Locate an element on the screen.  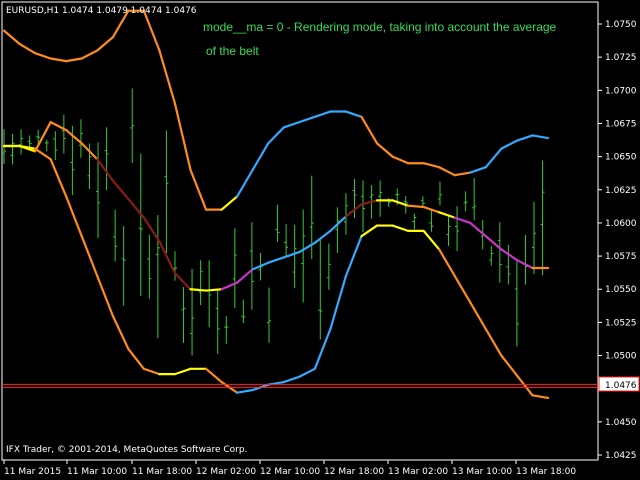
x-tick-label: 13 Mar 02:00 is located at coordinates (418, 472).